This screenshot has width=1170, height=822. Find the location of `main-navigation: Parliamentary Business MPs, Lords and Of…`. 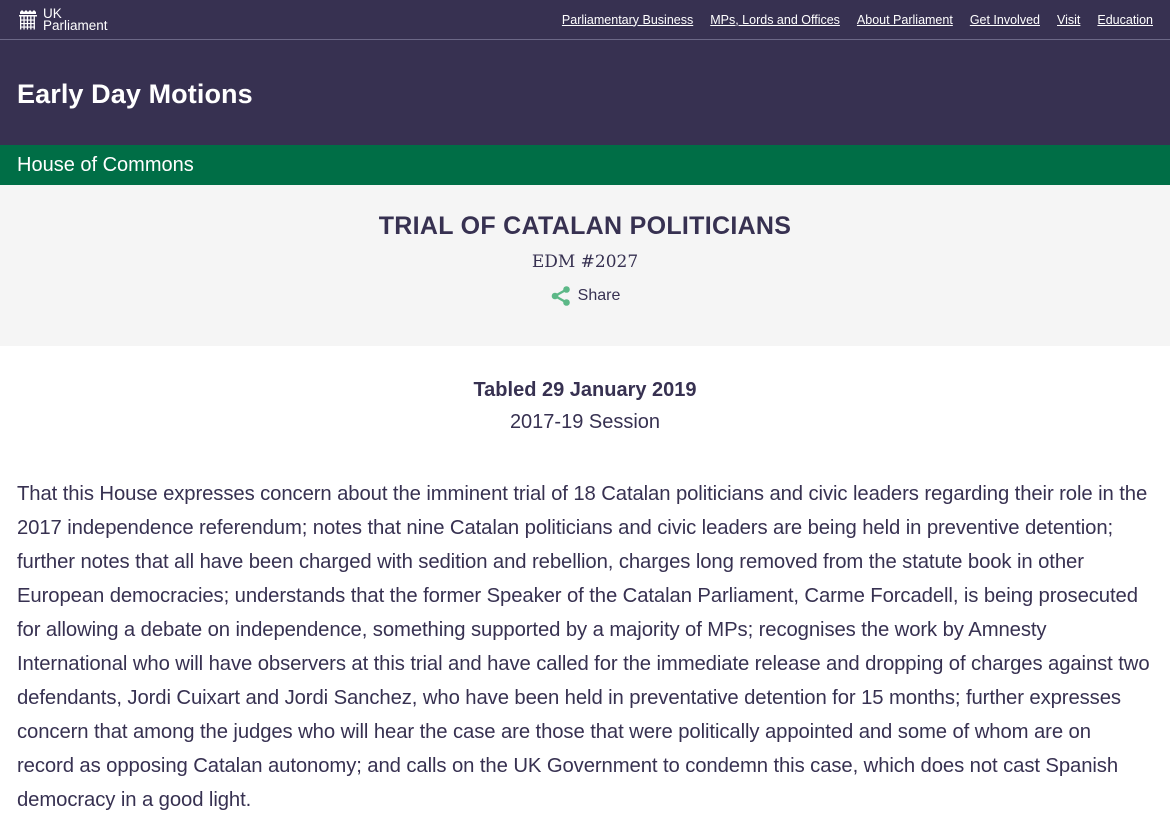

main-navigation: Parliamentary Business MPs, Lords and Of… is located at coordinates (849, 20).